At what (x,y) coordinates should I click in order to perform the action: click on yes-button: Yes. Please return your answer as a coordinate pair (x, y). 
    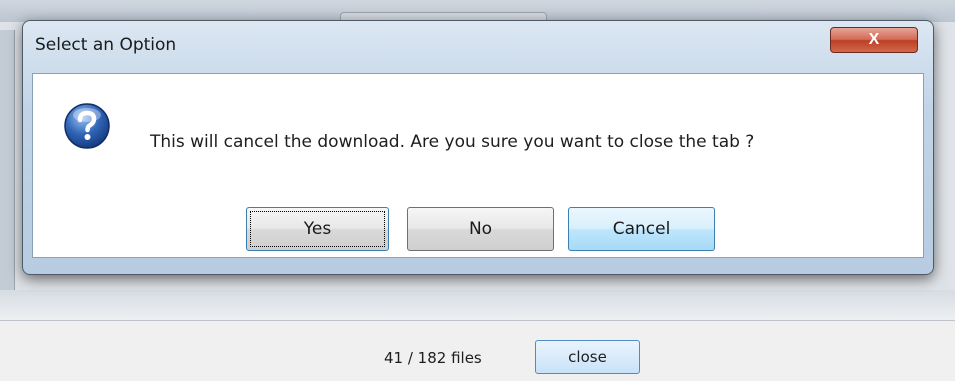
    Looking at the image, I should click on (317, 229).